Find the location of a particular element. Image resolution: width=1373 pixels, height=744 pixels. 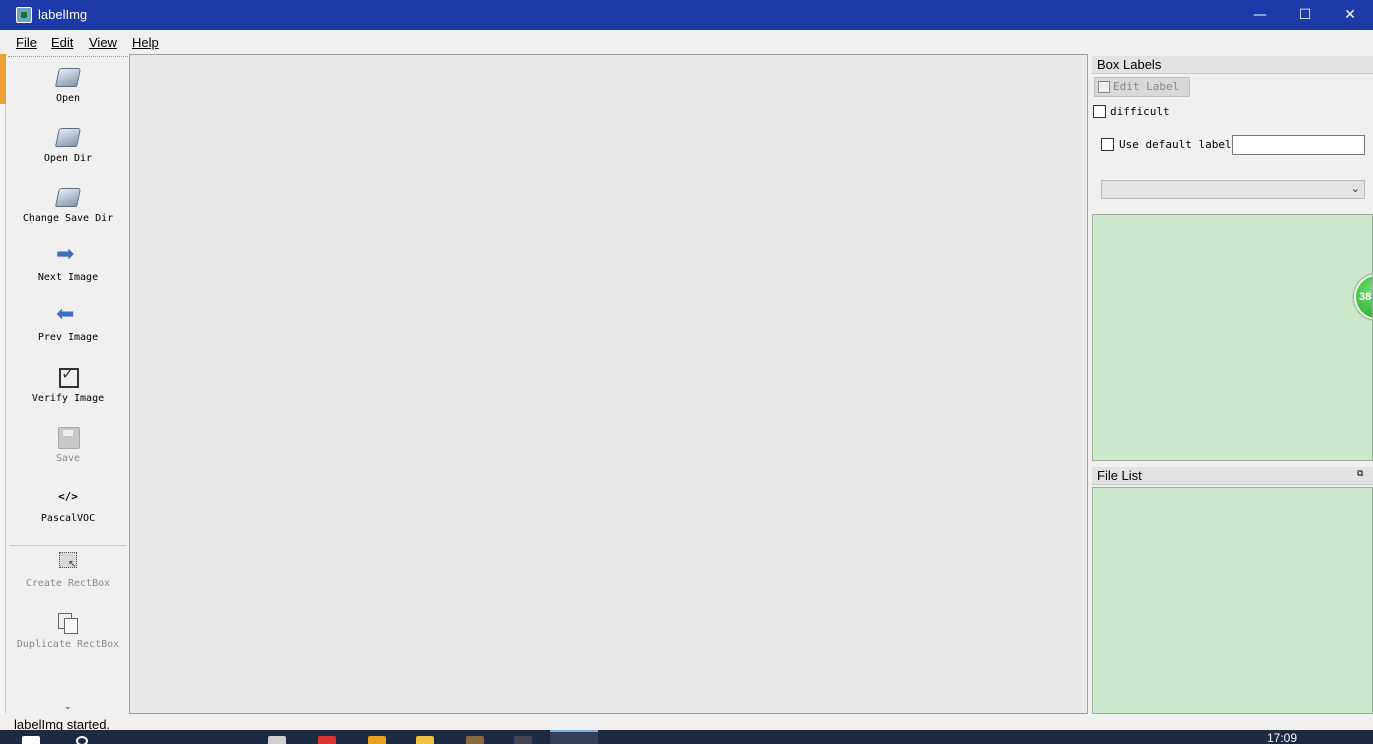

open-dir-button: Open Dir is located at coordinates (68, 144).